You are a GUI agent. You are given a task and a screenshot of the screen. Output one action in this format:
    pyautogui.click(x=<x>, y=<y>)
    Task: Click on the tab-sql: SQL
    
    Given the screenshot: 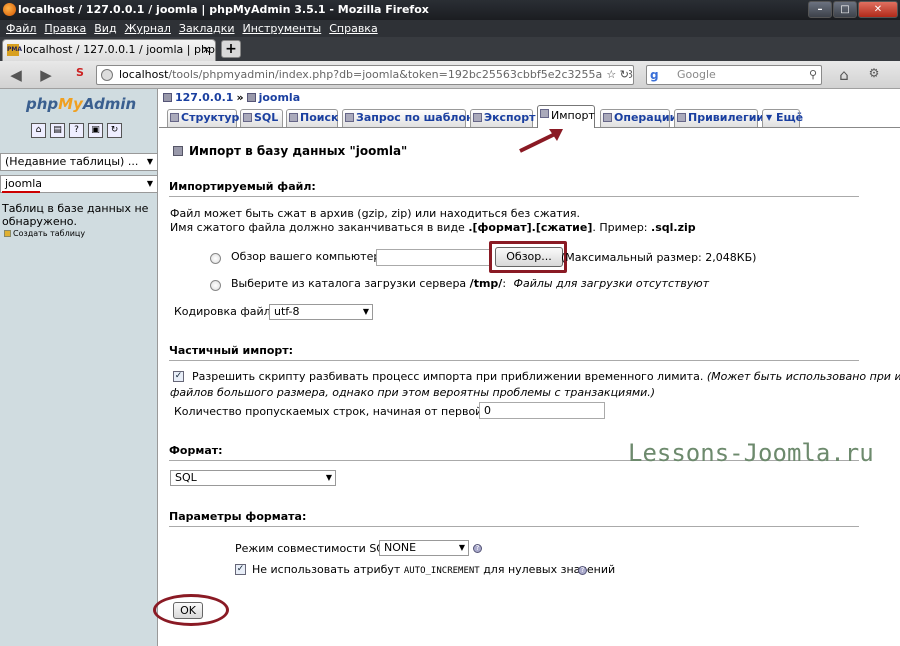 What is the action you would take?
    pyautogui.click(x=261, y=118)
    